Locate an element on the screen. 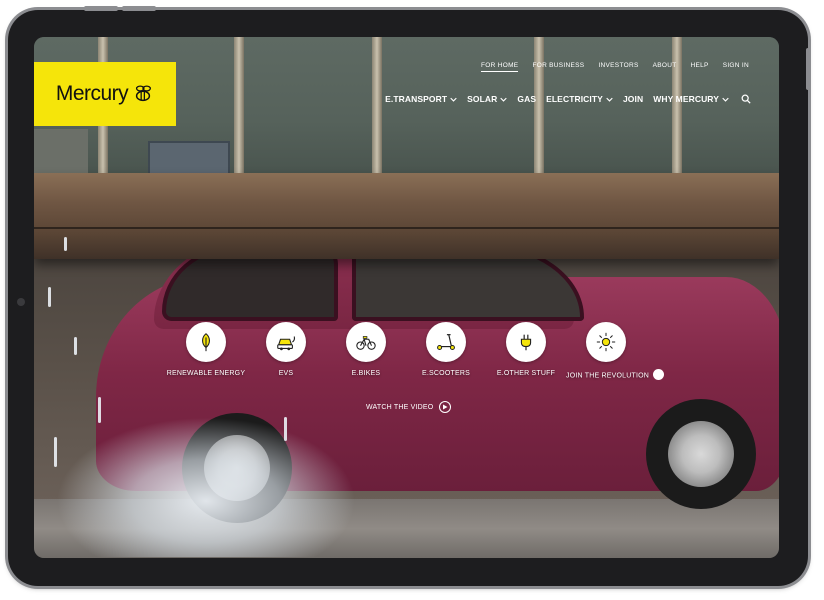  nav-join-label: JOIN is located at coordinates (633, 99).